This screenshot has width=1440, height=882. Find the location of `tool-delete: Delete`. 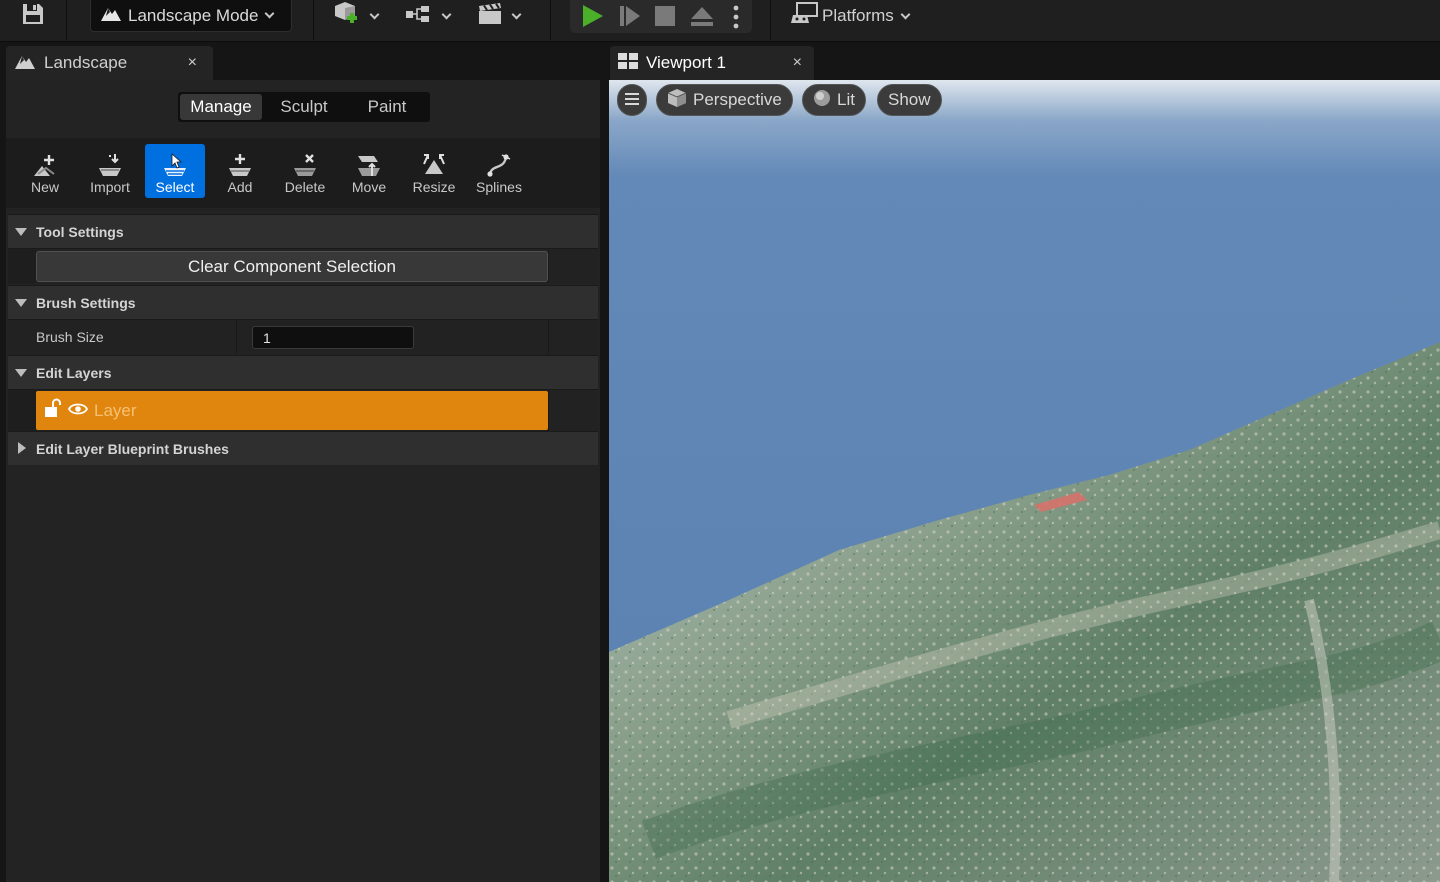

tool-delete: Delete is located at coordinates (305, 171).